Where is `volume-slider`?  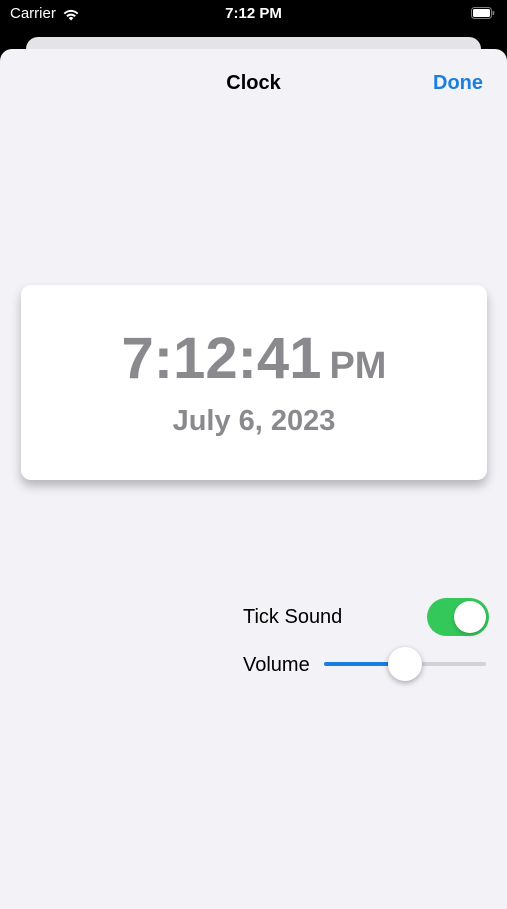 volume-slider is located at coordinates (405, 664).